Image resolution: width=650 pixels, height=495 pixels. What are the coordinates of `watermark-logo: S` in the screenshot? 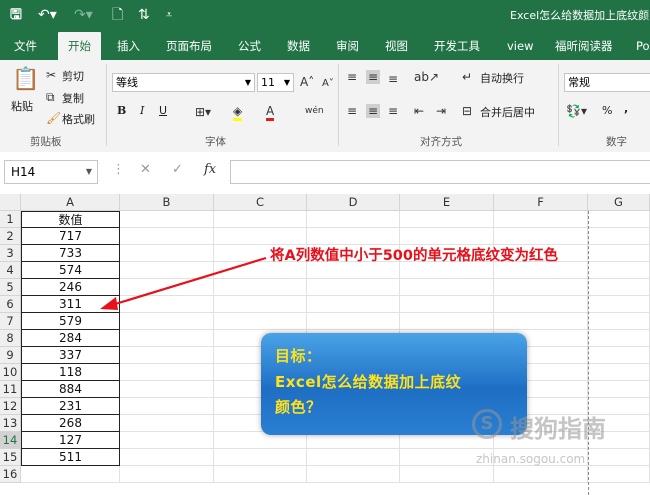 It's located at (487, 424).